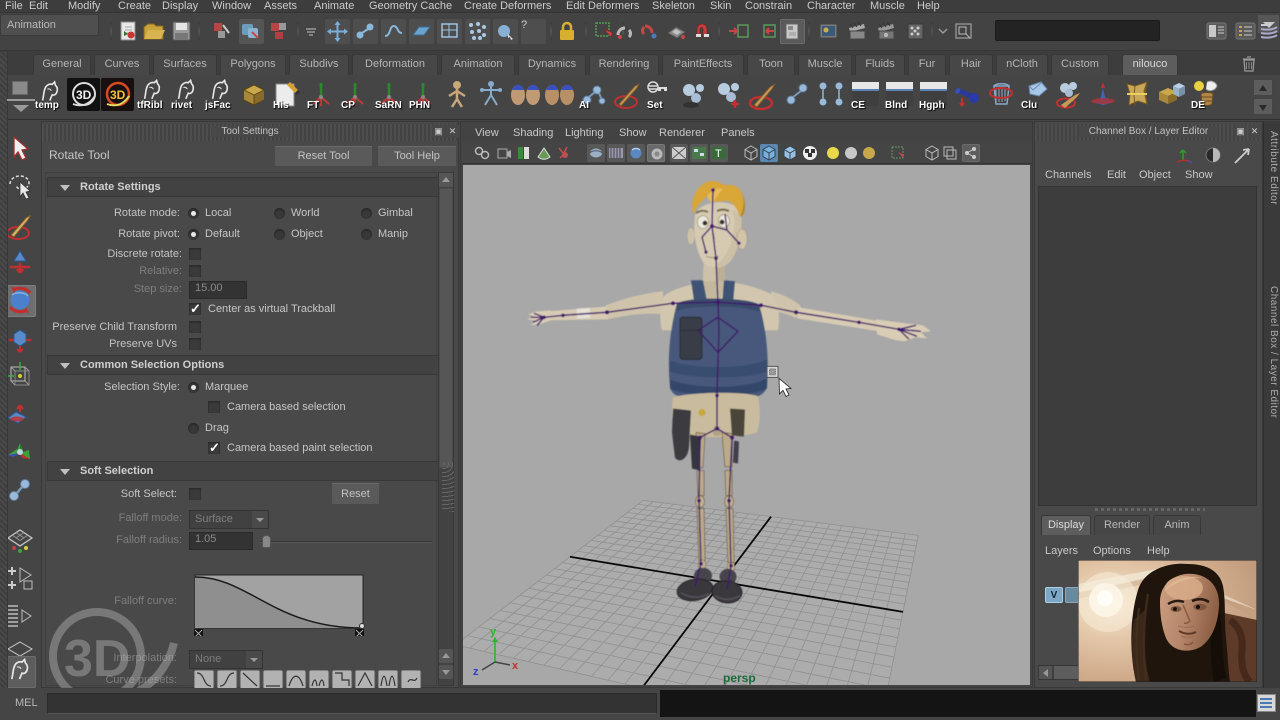 This screenshot has width=1280, height=720. What do you see at coordinates (493, 632) in the screenshot?
I see `svg-text: y` at bounding box center [493, 632].